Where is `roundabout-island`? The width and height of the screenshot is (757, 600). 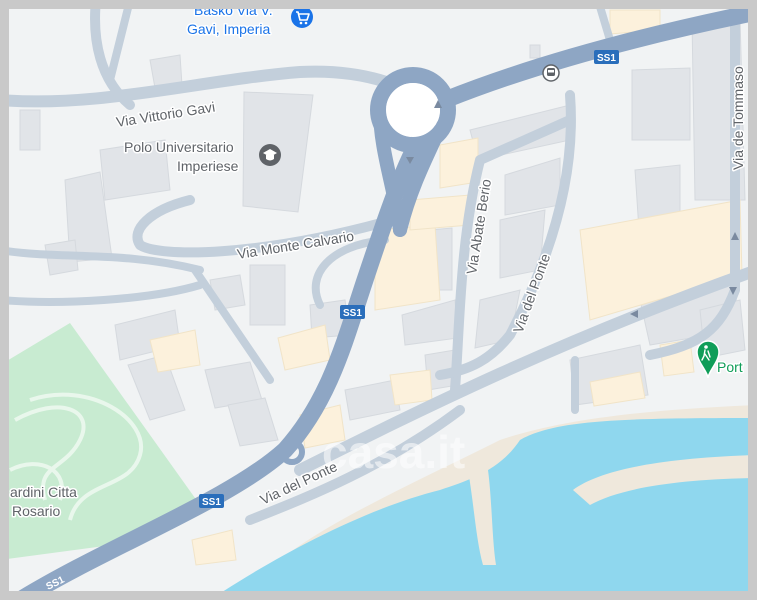
roundabout-island is located at coordinates (413, 110).